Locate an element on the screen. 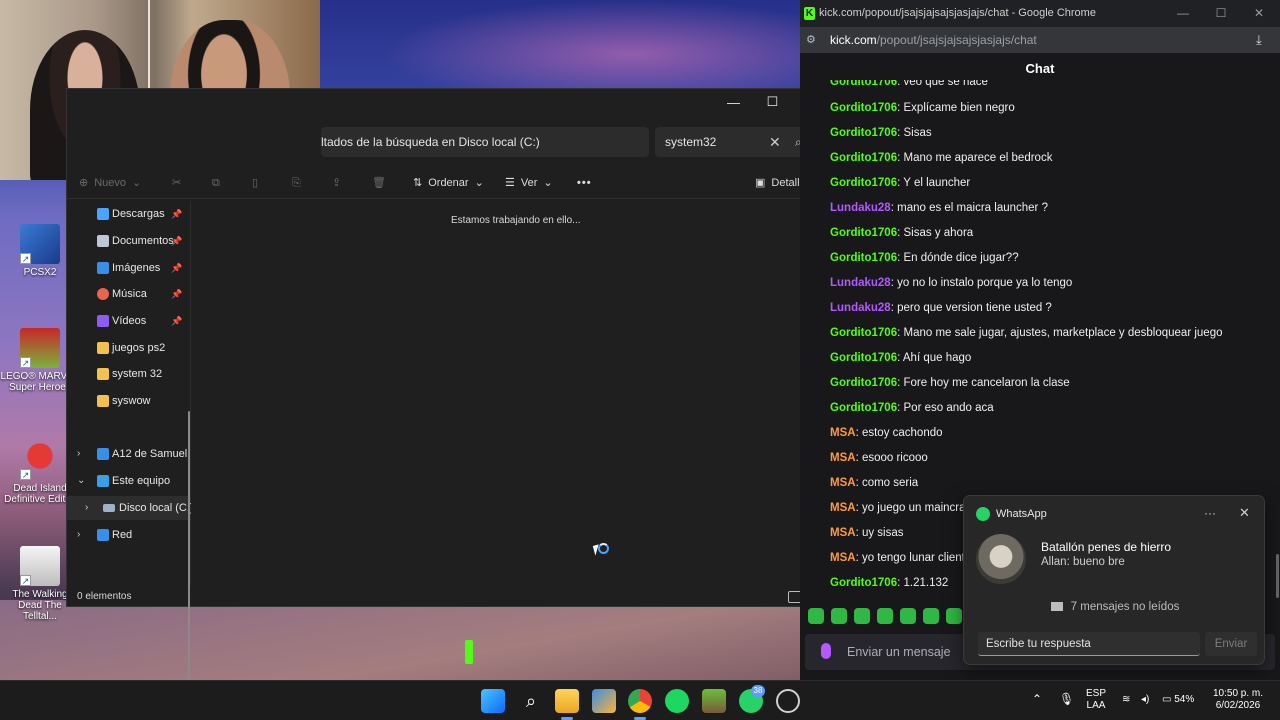  steam-icon is located at coordinates (788, 701).